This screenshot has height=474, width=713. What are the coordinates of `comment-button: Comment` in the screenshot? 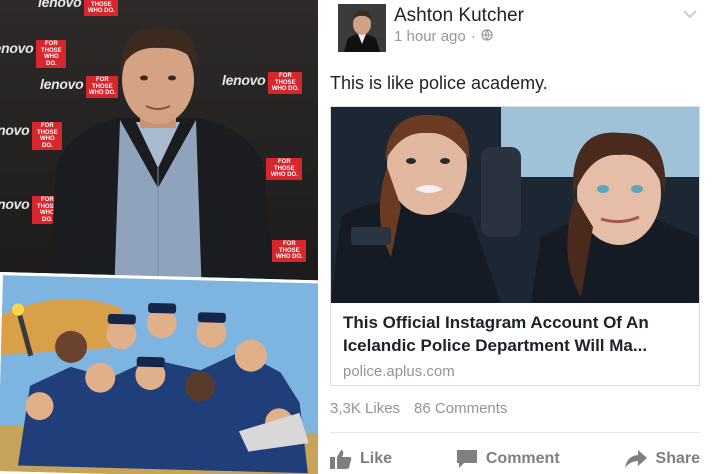 It's located at (508, 459).